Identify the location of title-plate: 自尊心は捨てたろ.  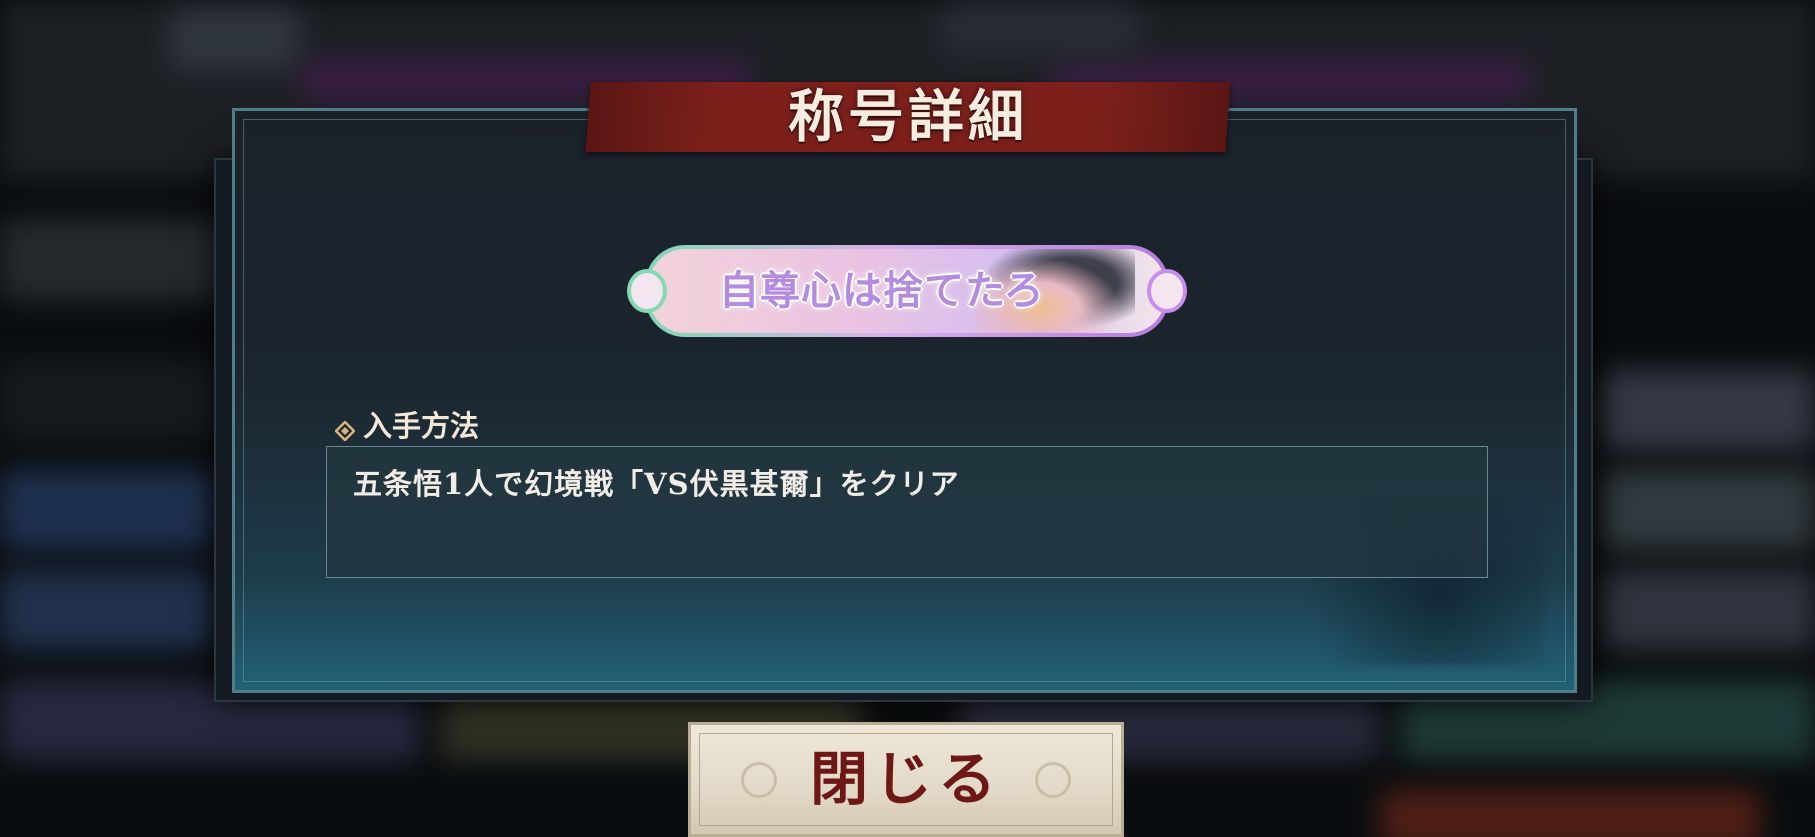
(907, 291).